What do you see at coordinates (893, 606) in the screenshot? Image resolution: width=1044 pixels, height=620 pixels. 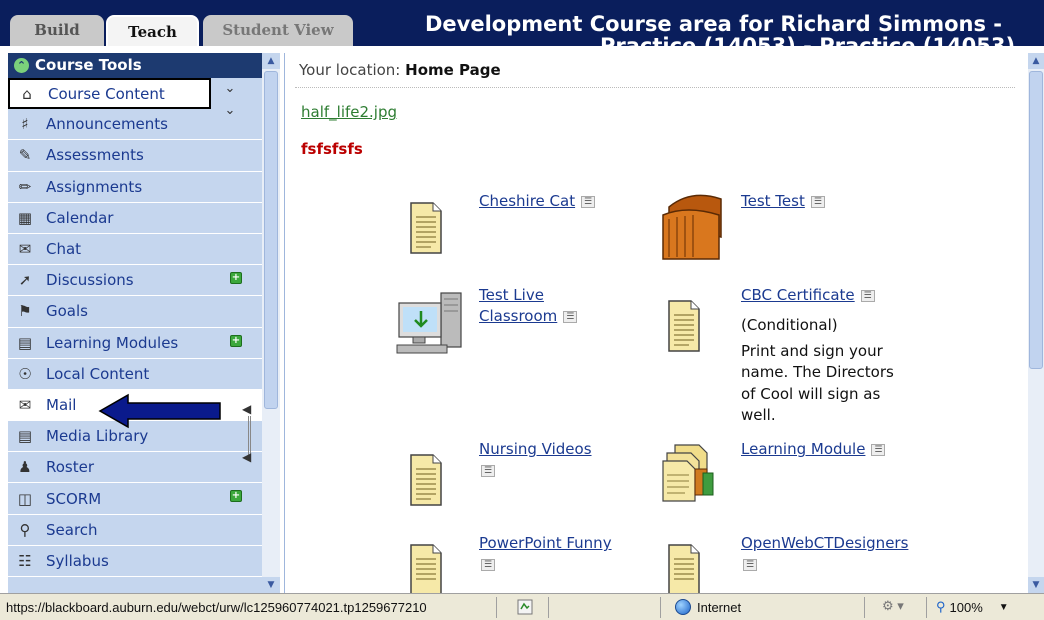 I see `protected-mode-icon: ⚙ ▾` at bounding box center [893, 606].